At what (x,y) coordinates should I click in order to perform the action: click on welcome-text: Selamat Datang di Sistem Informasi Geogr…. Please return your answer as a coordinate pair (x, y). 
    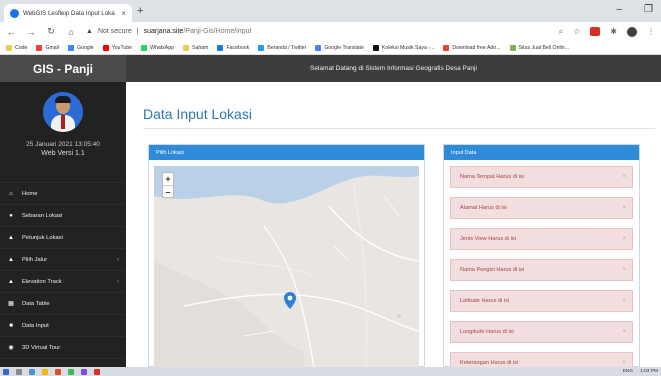
    Looking at the image, I should click on (393, 68).